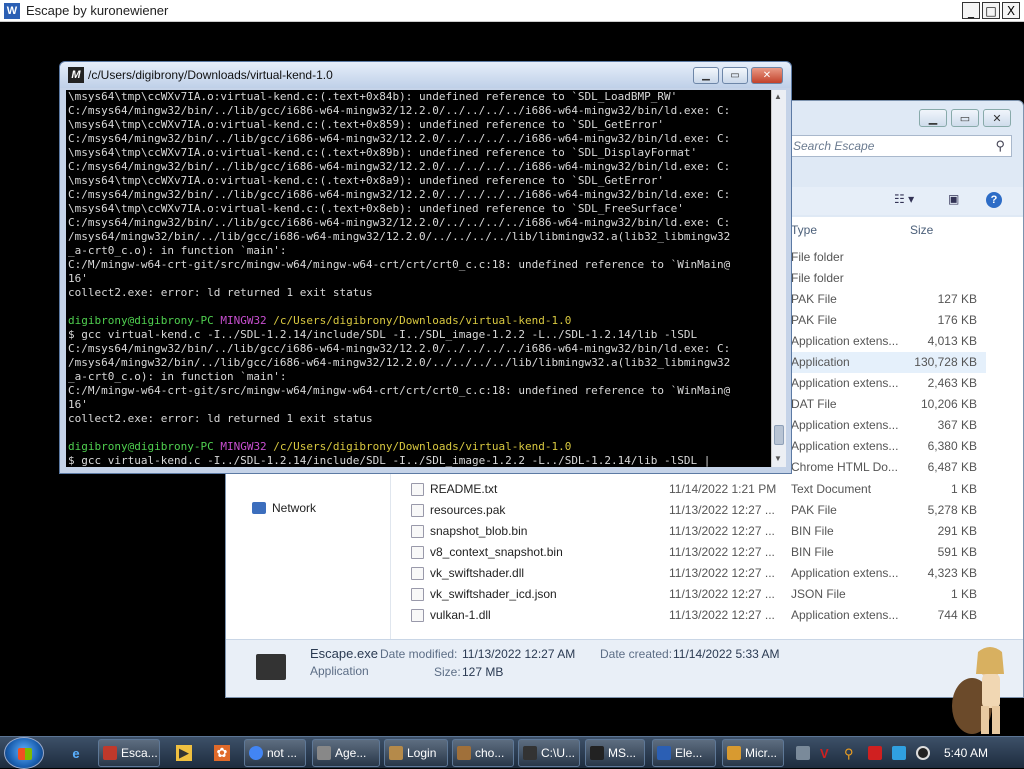 This screenshot has height=769, width=1024. What do you see at coordinates (952, 573) in the screenshot?
I see `file-size: 4,323 KB` at bounding box center [952, 573].